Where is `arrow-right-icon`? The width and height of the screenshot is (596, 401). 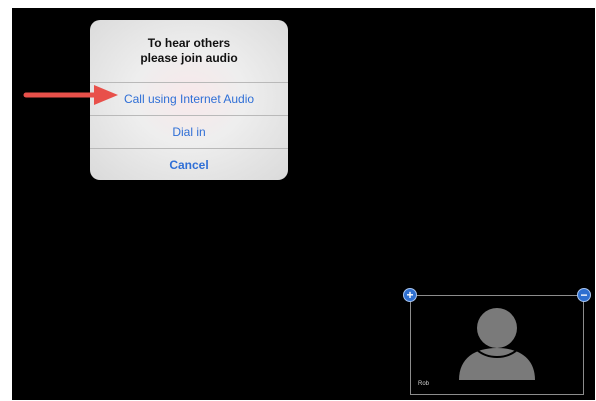
arrow-right-icon is located at coordinates (70, 95).